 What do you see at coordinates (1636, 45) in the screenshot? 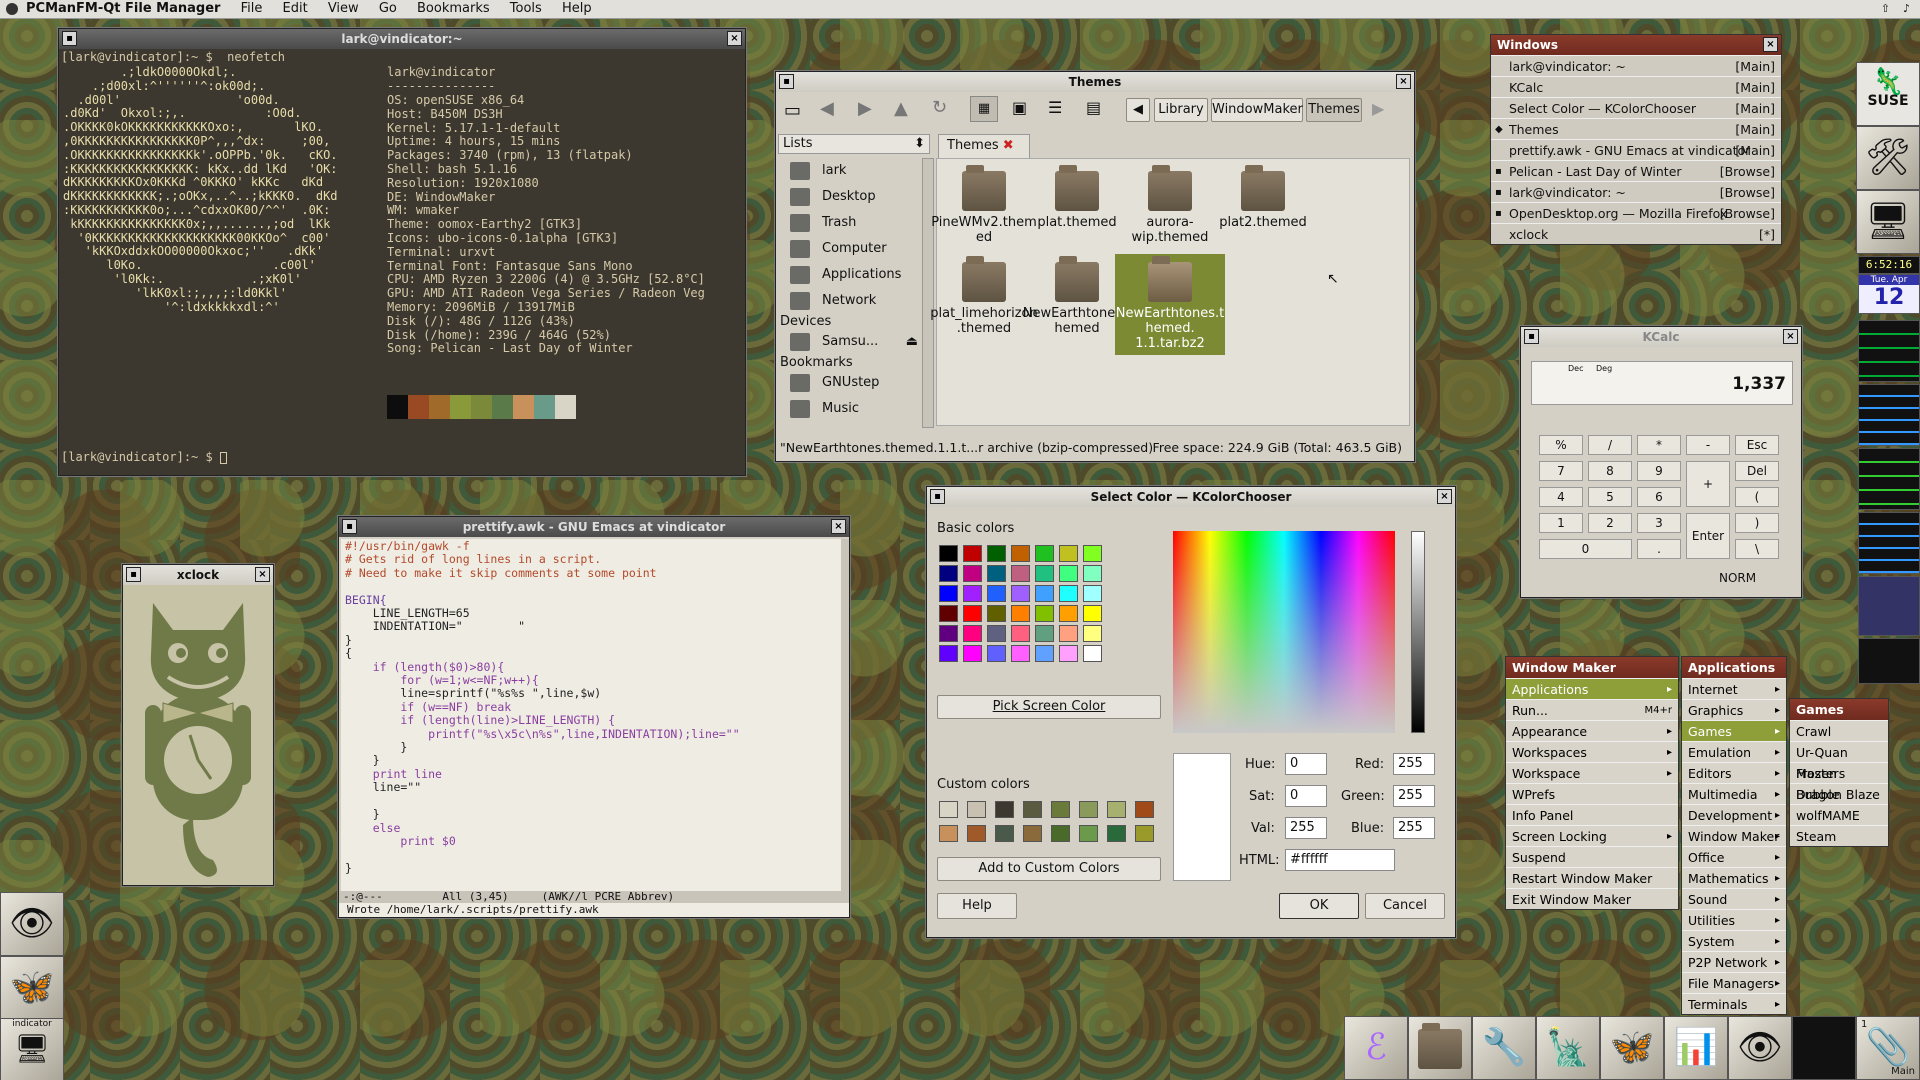
I see `window-list-title: Windows ×` at bounding box center [1636, 45].